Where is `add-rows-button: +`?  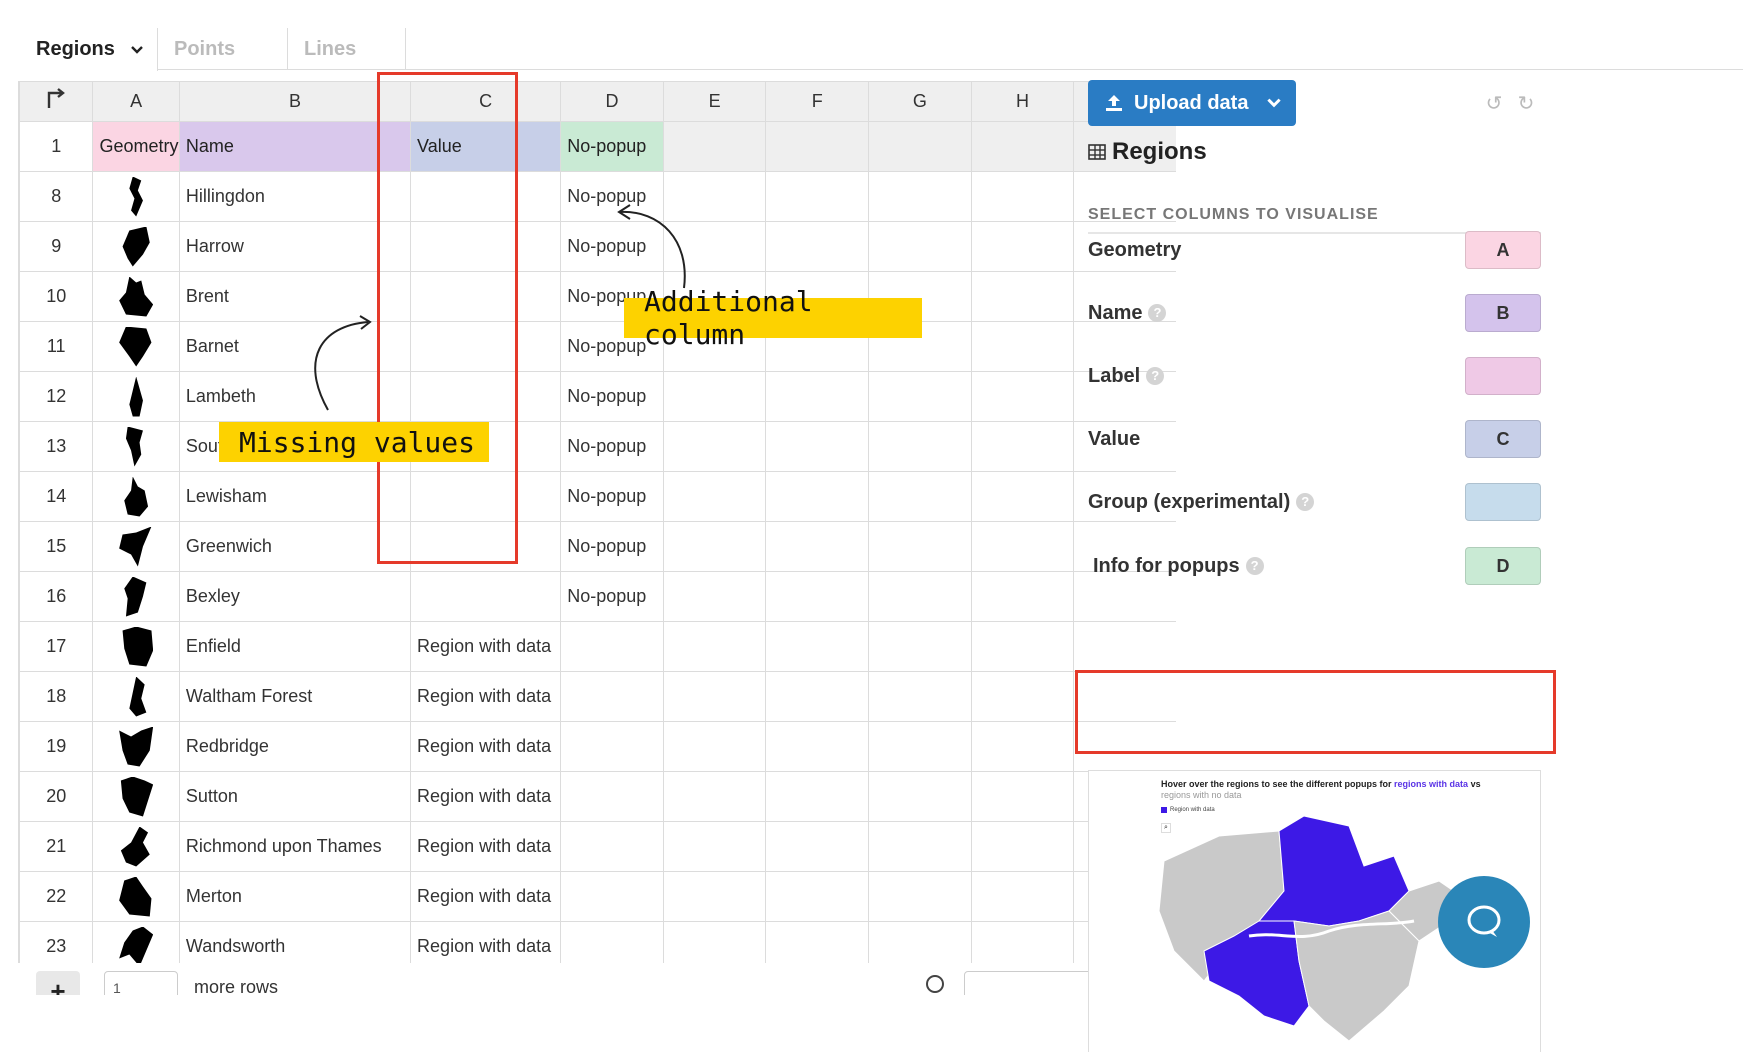
add-rows-button: + is located at coordinates (58, 983).